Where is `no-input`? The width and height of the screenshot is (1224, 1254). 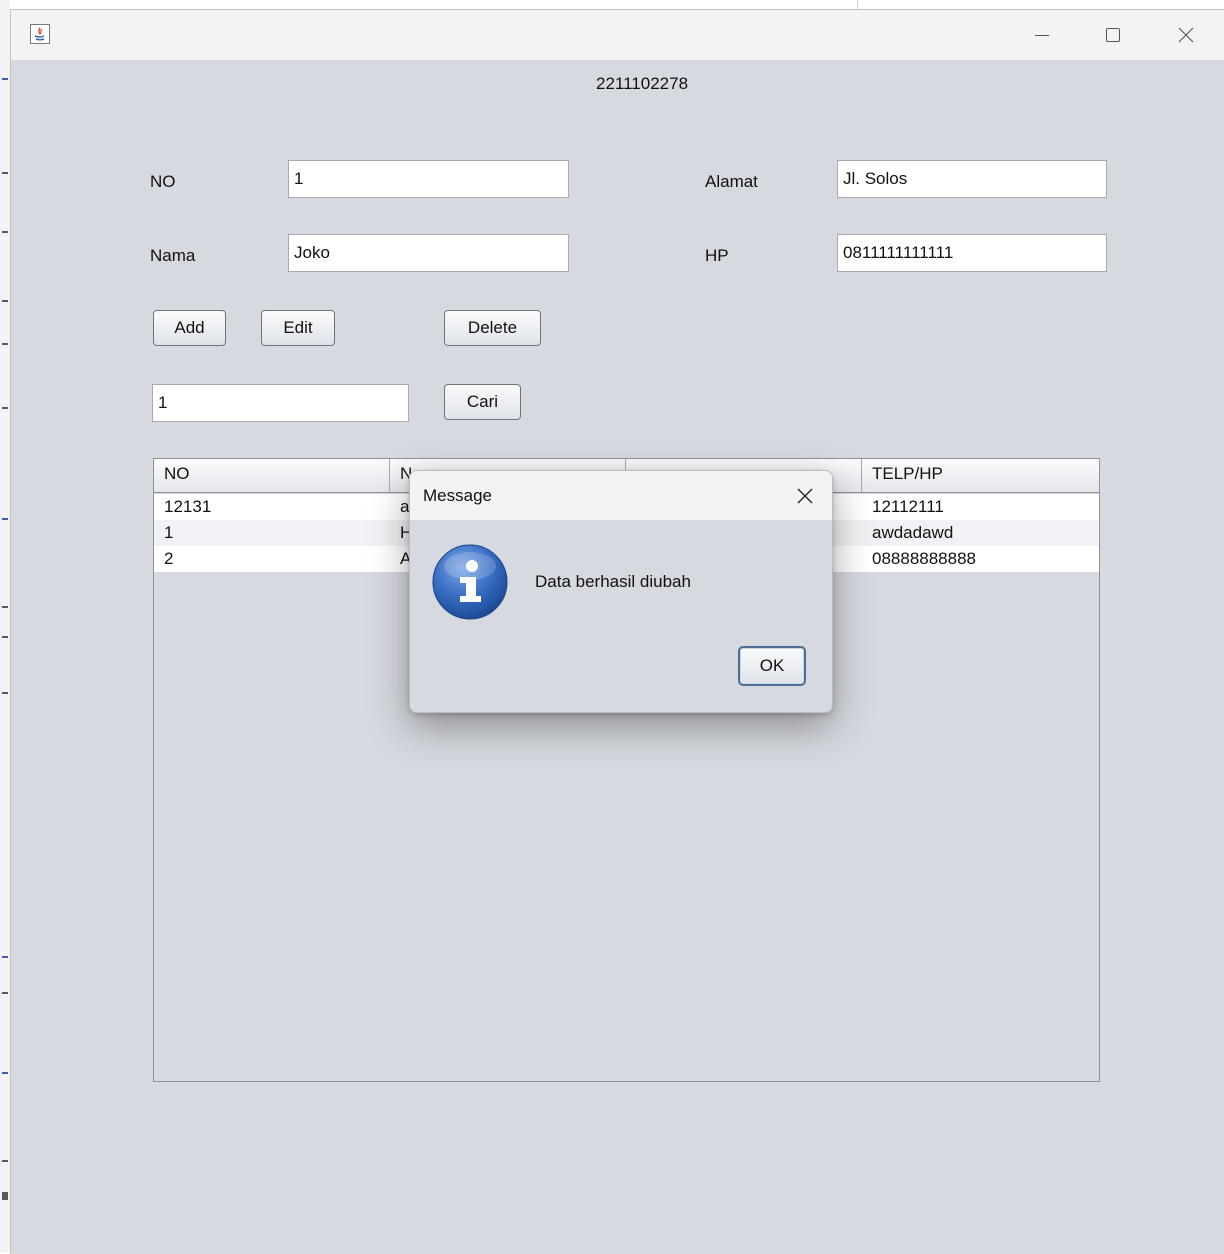
no-input is located at coordinates (428, 179).